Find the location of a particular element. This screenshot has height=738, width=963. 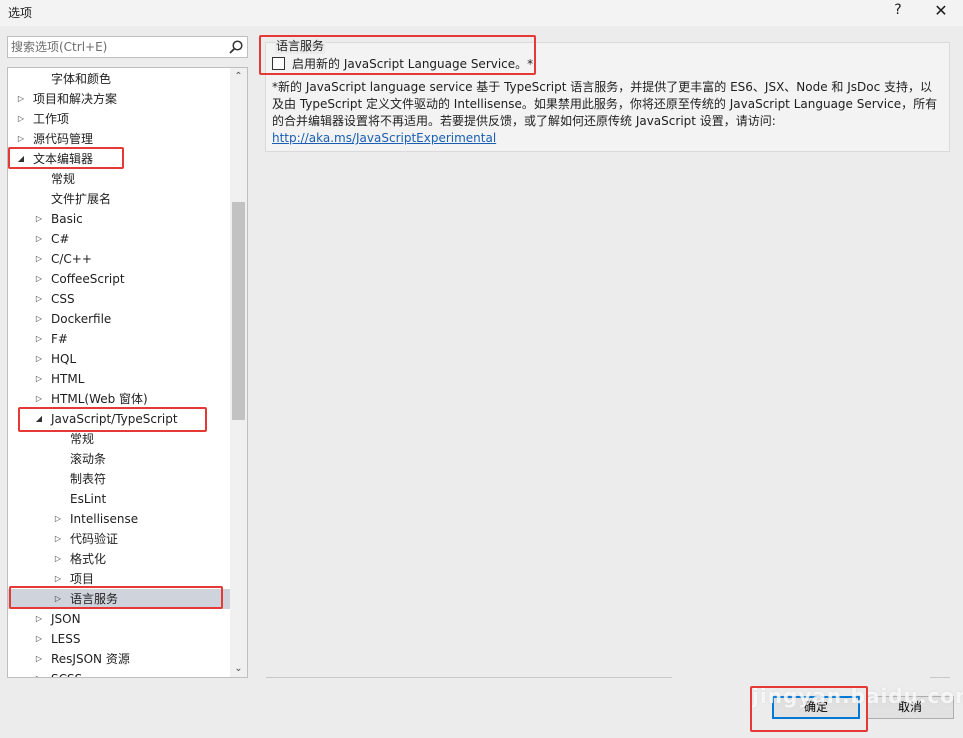

tree-item: ▷ 工作项 is located at coordinates (119, 119).